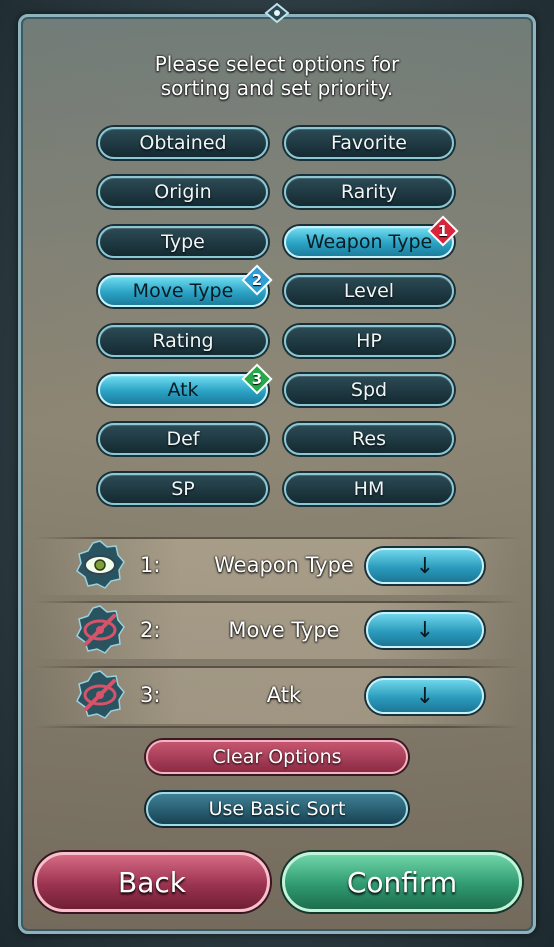 This screenshot has height=947, width=554. Describe the element at coordinates (284, 630) in the screenshot. I see `priority-2-label: Move Type` at that location.